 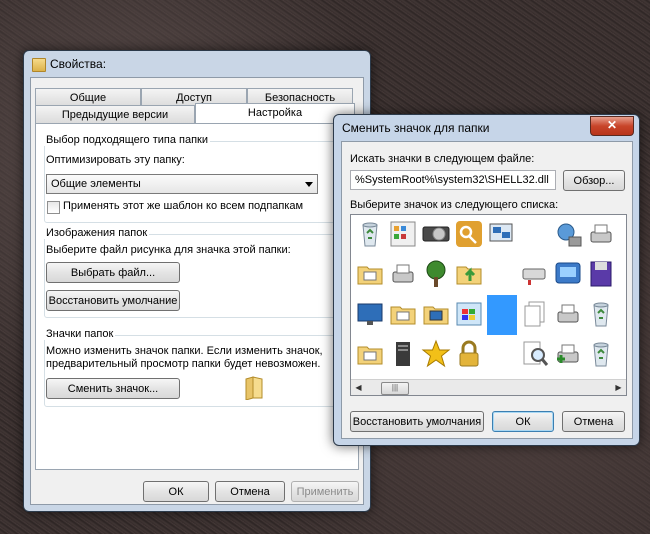 I want to click on server-icon, so click(x=403, y=354).